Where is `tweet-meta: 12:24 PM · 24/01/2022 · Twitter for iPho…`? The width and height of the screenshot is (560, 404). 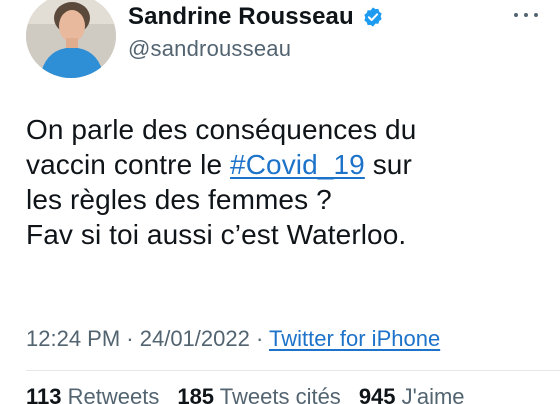 tweet-meta: 12:24 PM · 24/01/2022 · Twitter for iPho… is located at coordinates (233, 339).